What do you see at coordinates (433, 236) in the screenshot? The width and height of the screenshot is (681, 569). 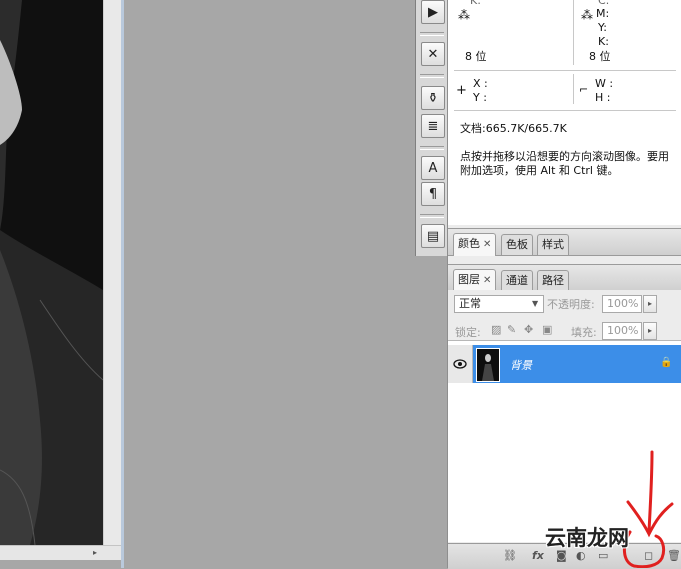 I see `notes-icon: ▤` at bounding box center [433, 236].